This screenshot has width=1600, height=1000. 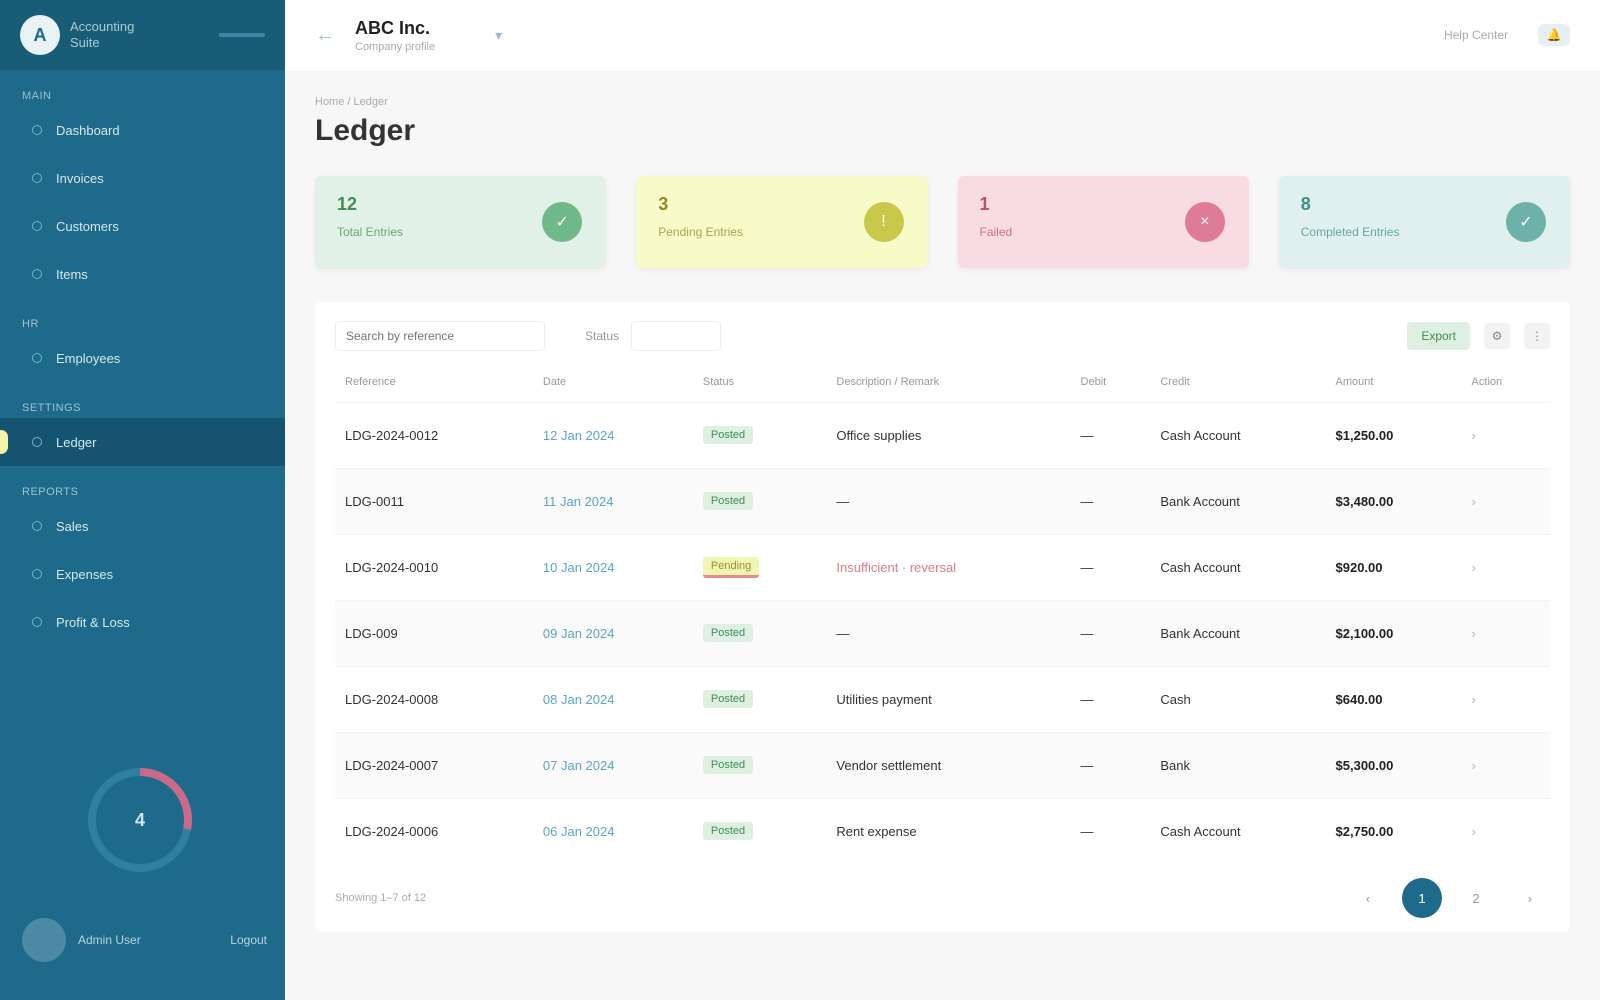 What do you see at coordinates (393, 27) in the screenshot?
I see `company-name: ABC Inc.` at bounding box center [393, 27].